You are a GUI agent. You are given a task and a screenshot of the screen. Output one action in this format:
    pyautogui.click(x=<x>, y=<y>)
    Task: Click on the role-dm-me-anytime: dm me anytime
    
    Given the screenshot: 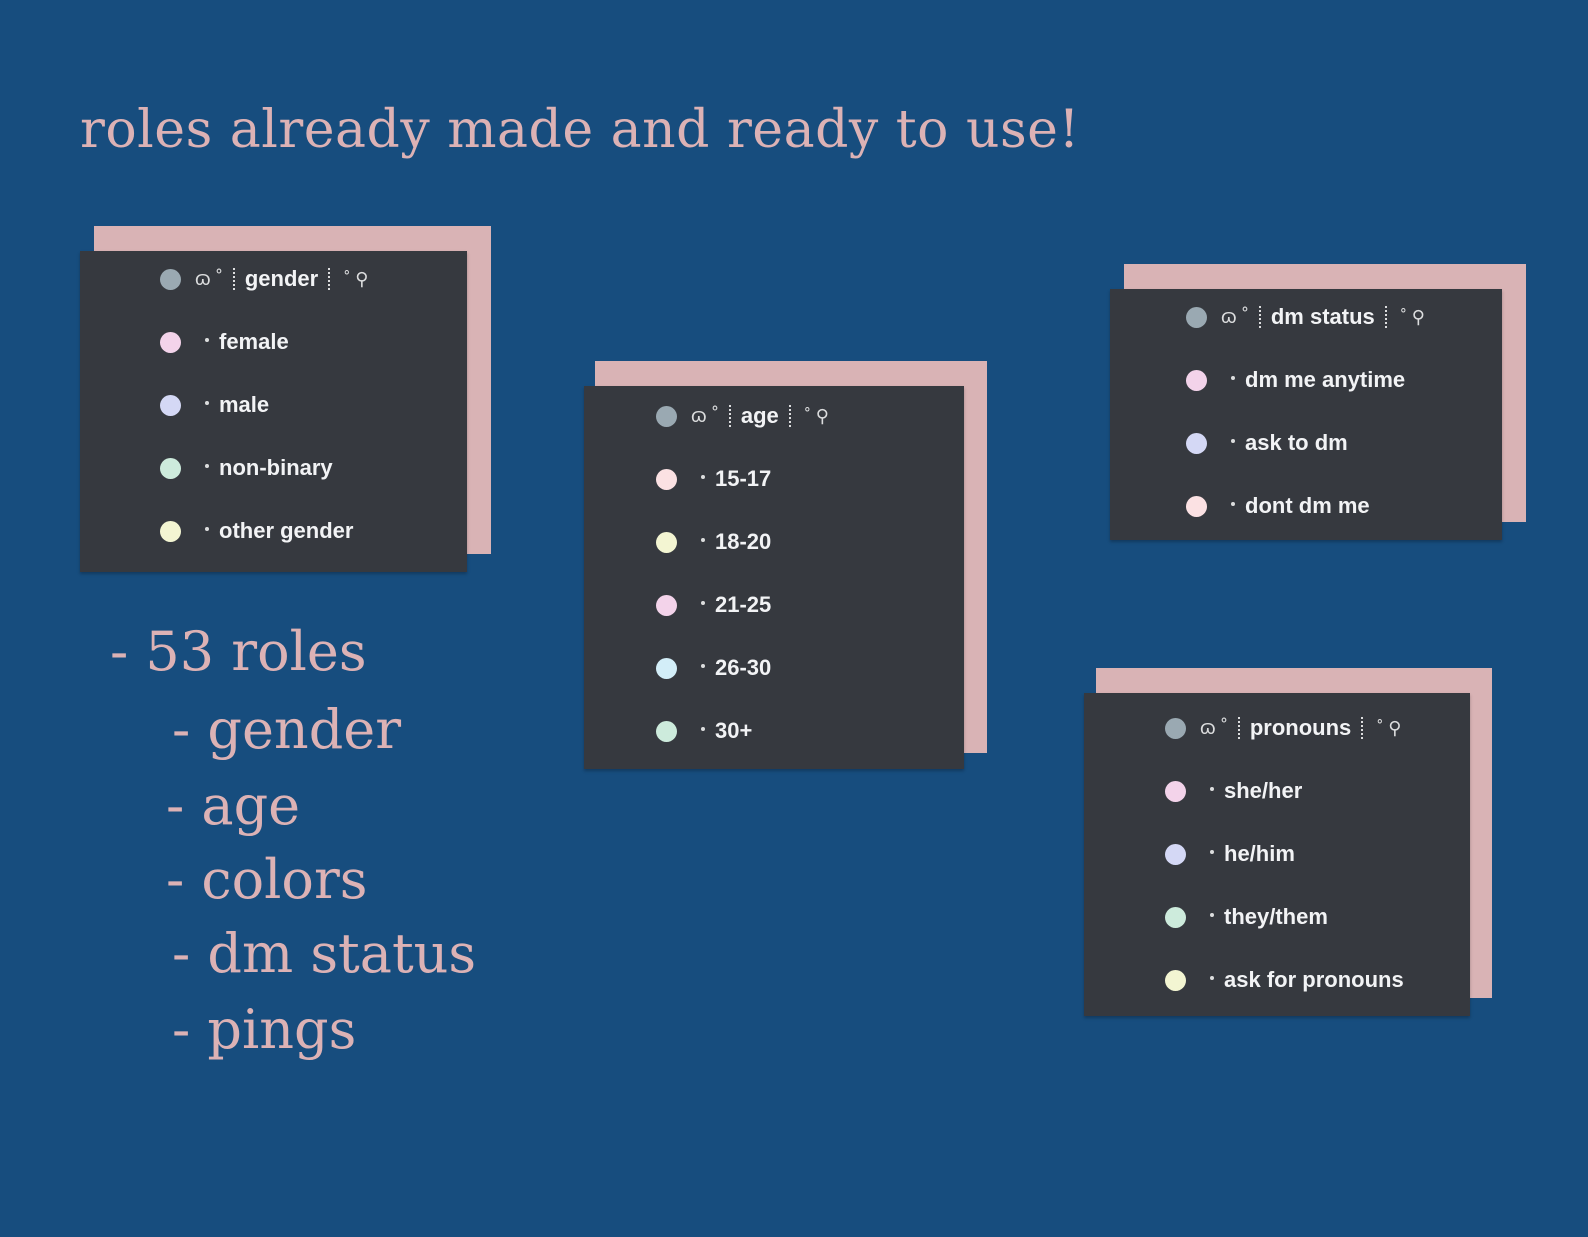 What is the action you would take?
    pyautogui.click(x=1295, y=380)
    